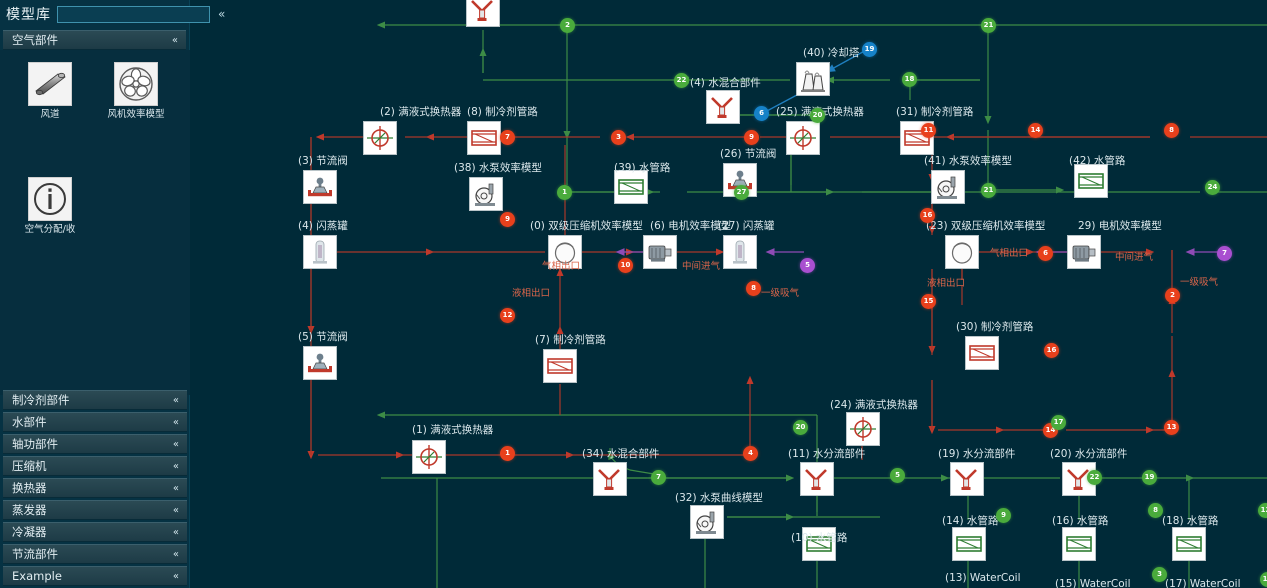 The height and width of the screenshot is (588, 1267). Describe the element at coordinates (95, 422) in the screenshot. I see `sidebar-category-1: 水部件 «` at that location.